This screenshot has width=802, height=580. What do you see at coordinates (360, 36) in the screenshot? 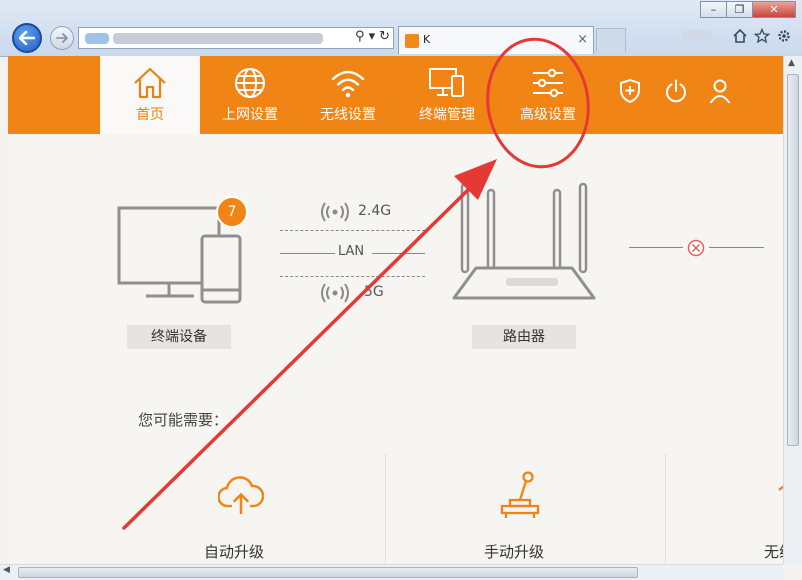
I see `search-icon: ⚲` at bounding box center [360, 36].